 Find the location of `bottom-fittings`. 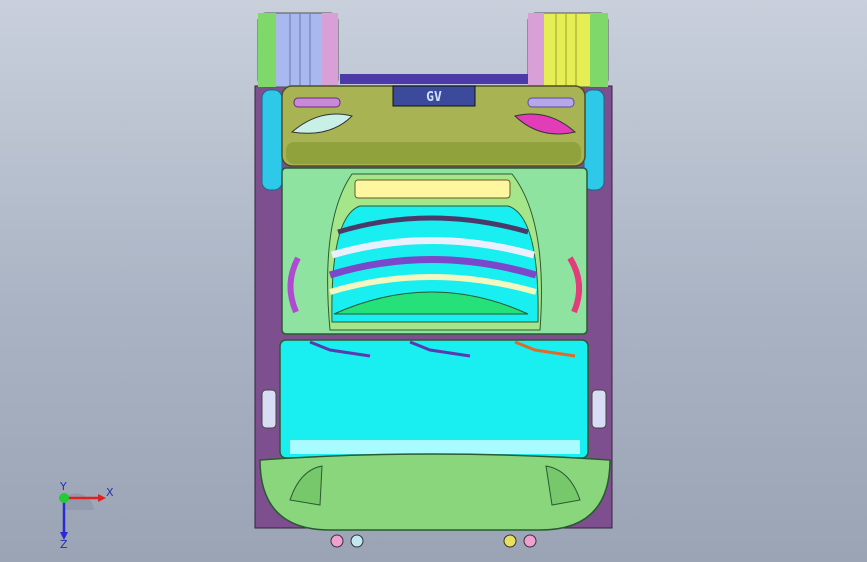

bottom-fittings is located at coordinates (433, 541).